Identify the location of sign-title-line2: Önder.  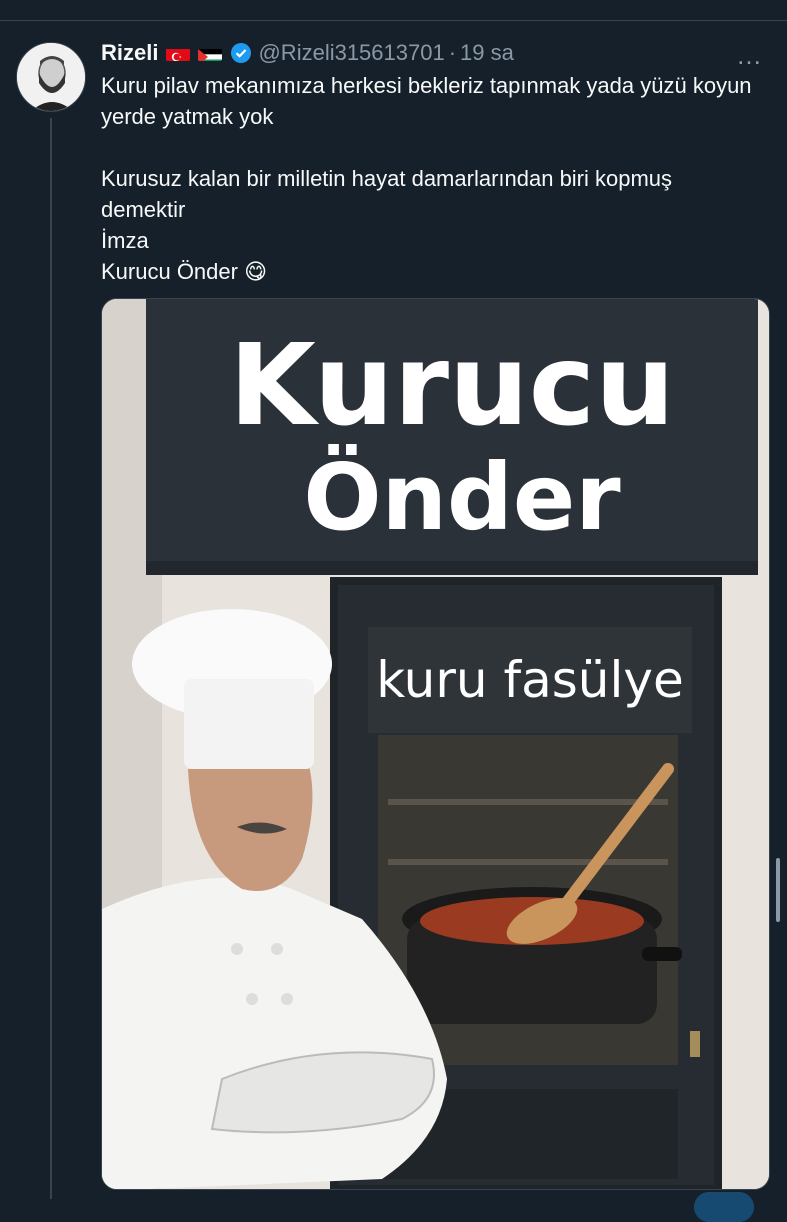
(462, 496).